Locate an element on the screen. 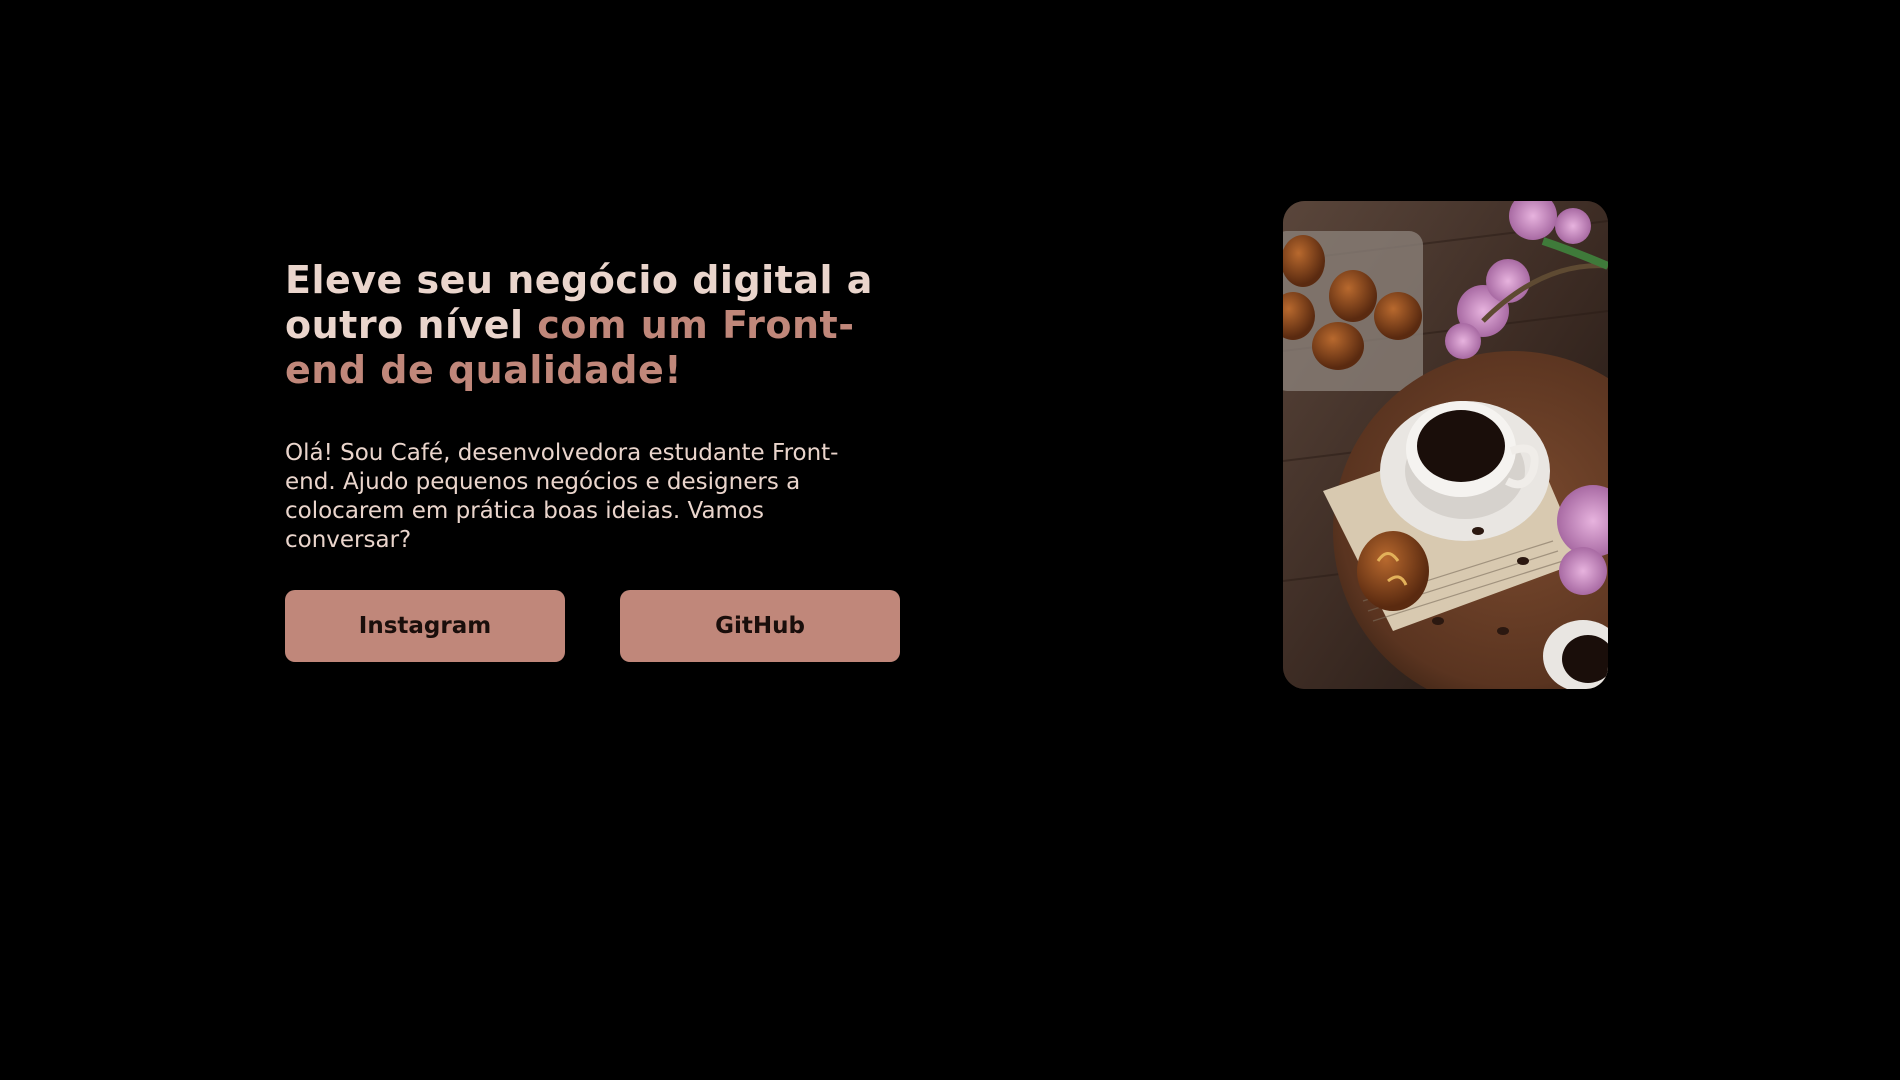 The image size is (1900, 1080). instagram-button: Instagram is located at coordinates (425, 626).